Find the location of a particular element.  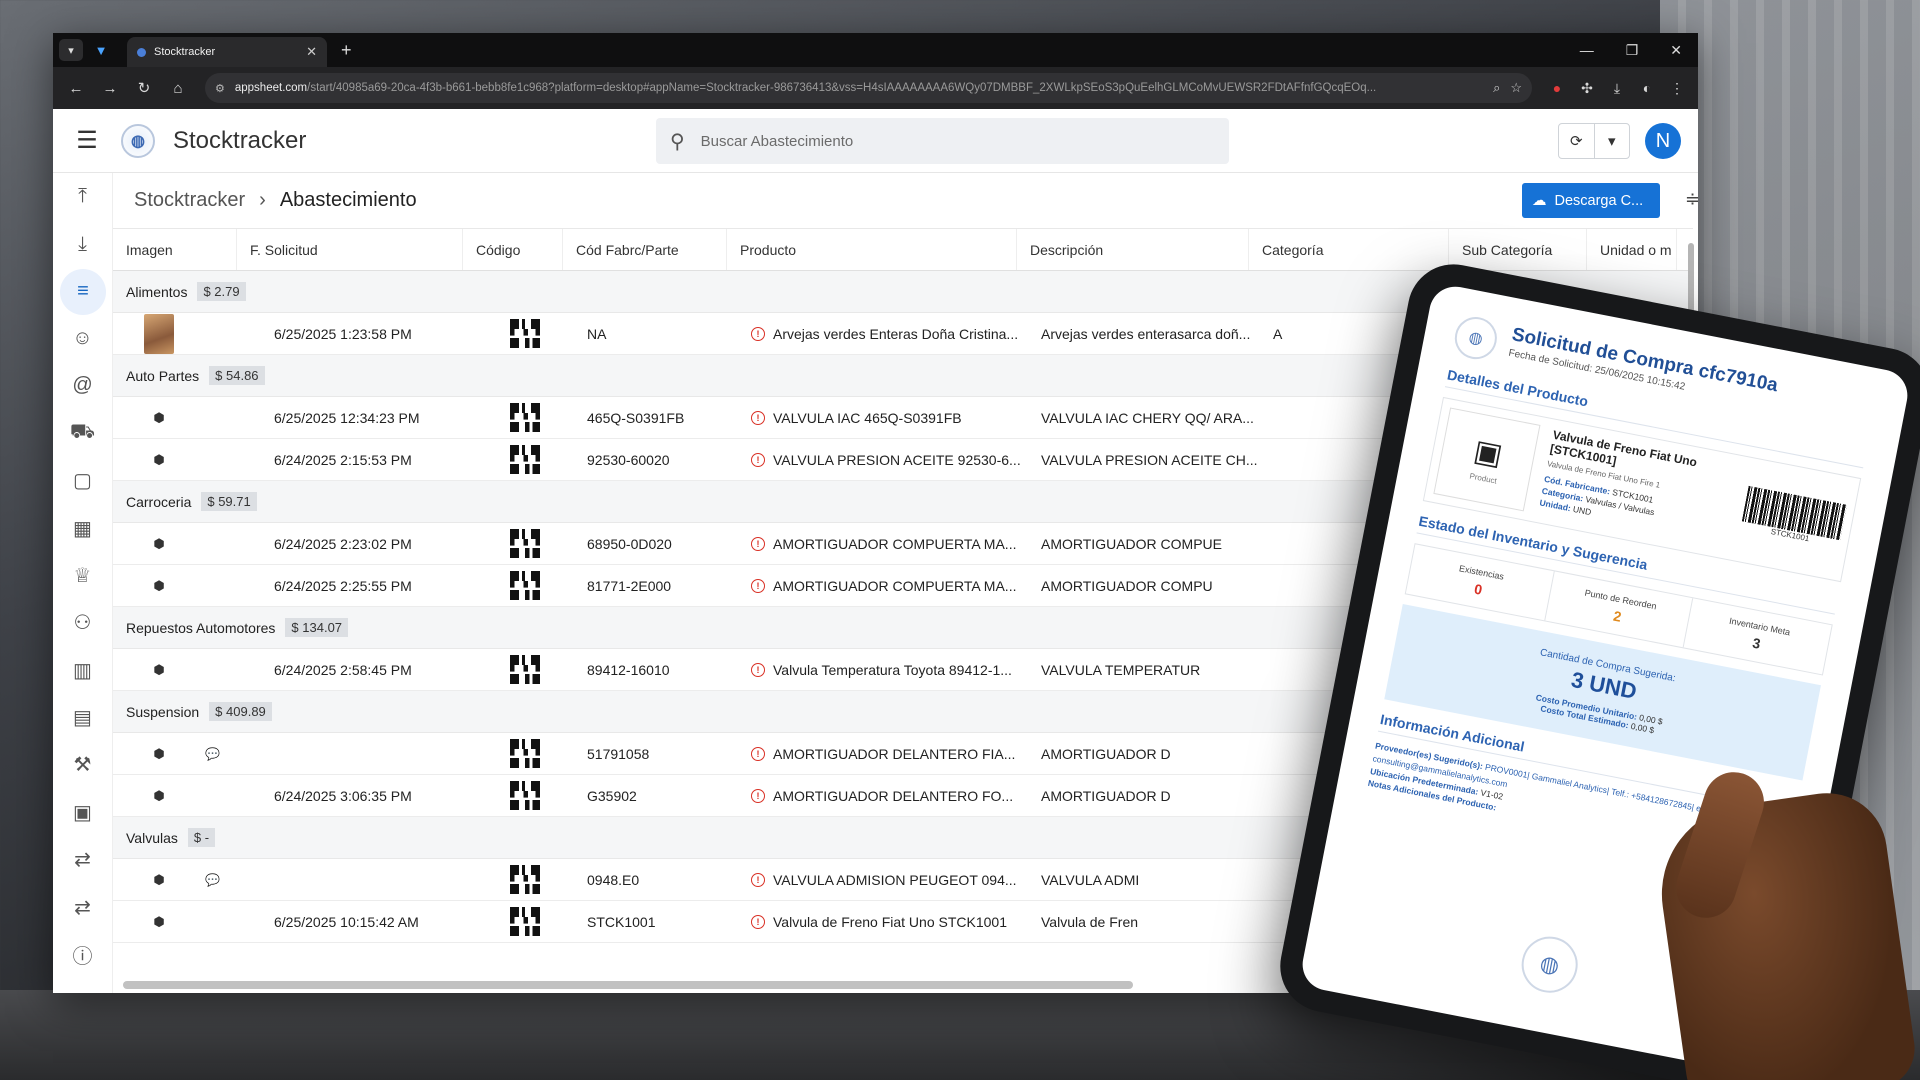

search-icon: ⚲ is located at coordinates (677, 141).